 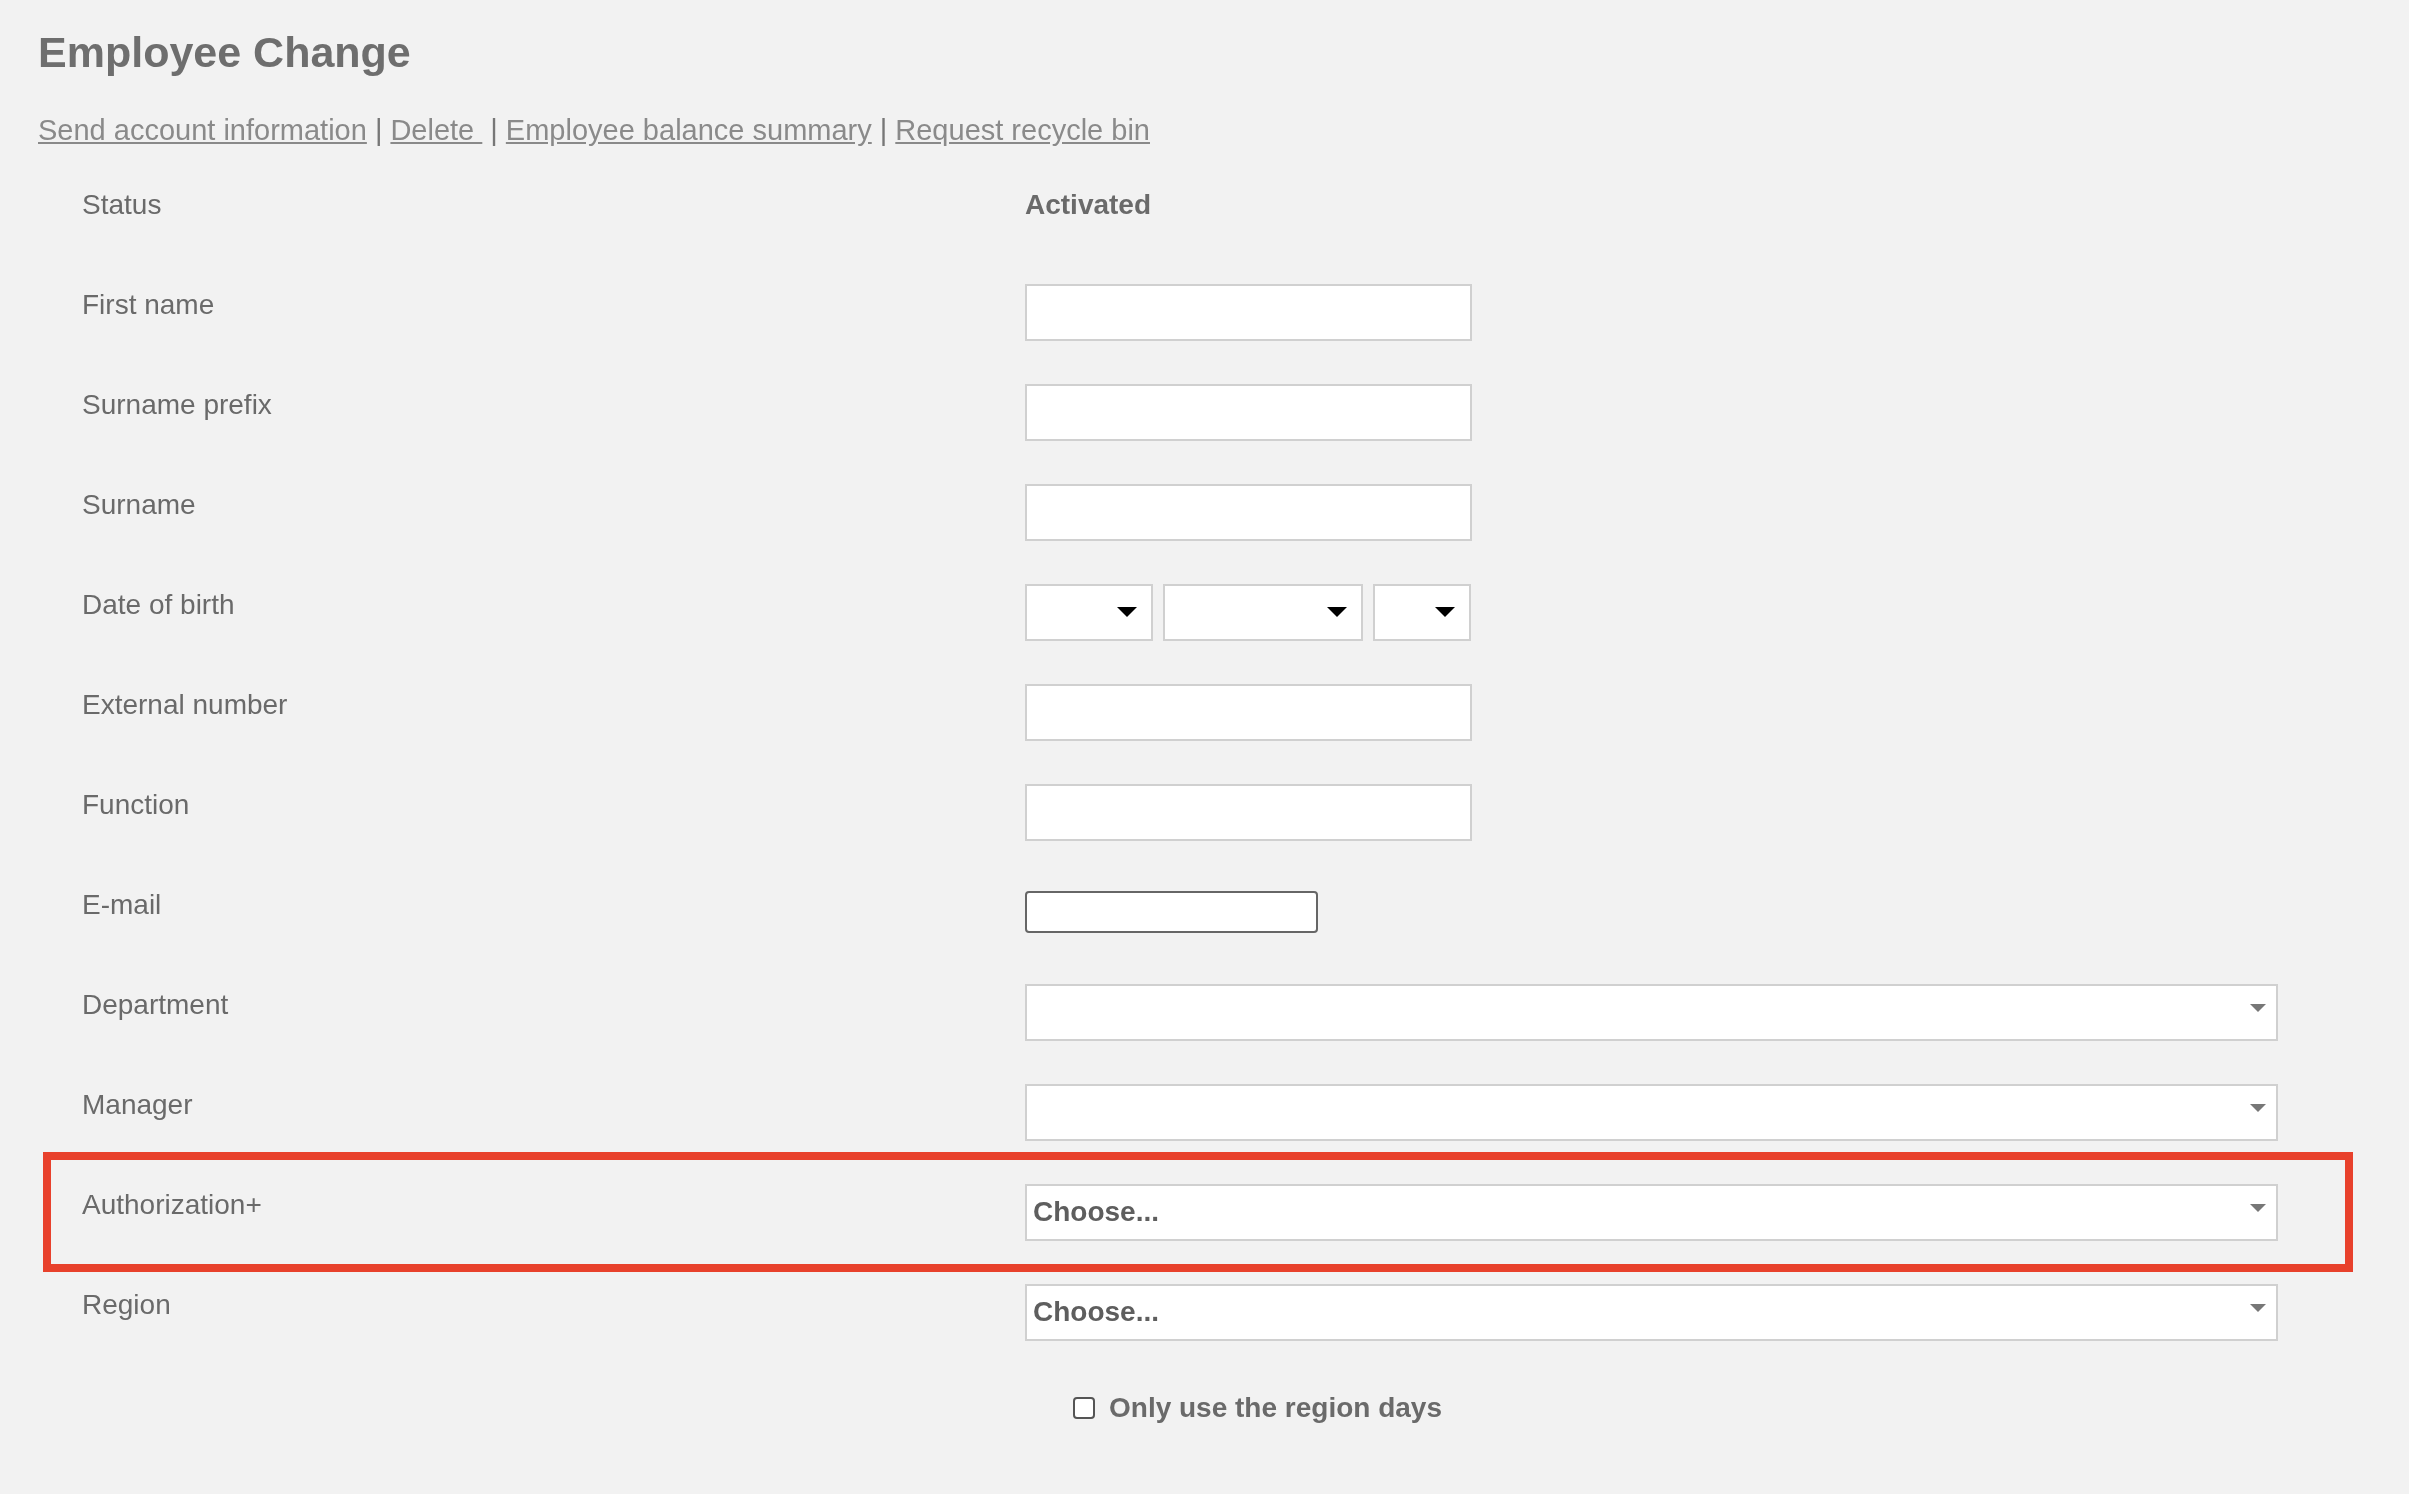 What do you see at coordinates (1088, 205) in the screenshot?
I see `status-value: Activated` at bounding box center [1088, 205].